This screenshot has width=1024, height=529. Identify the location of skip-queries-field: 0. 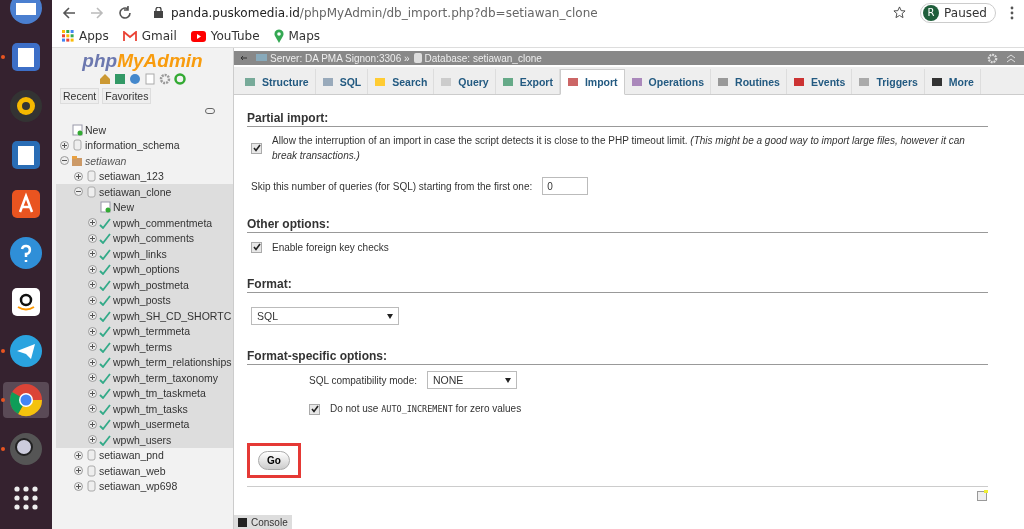
(565, 186).